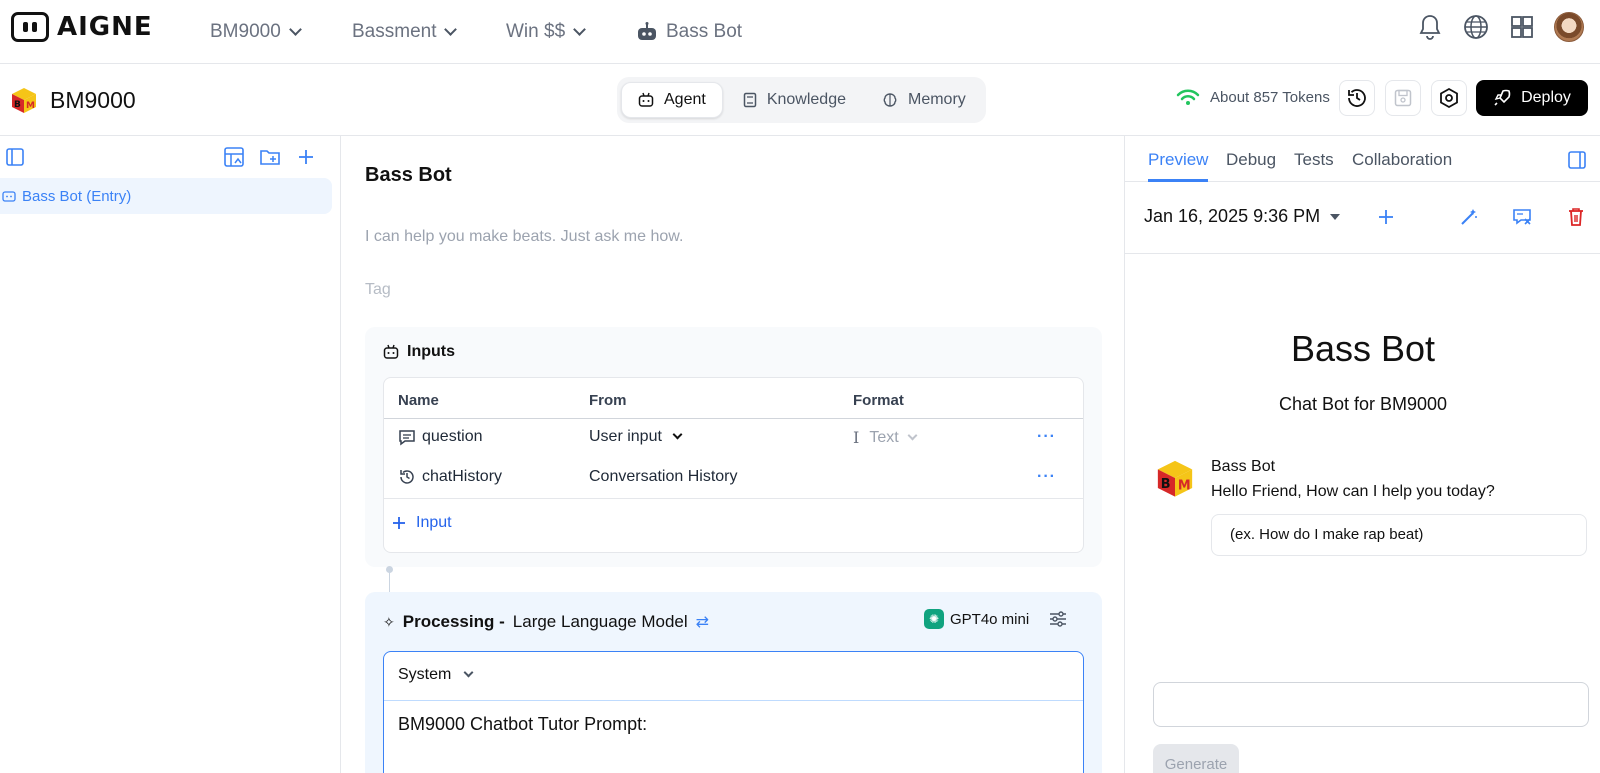 The image size is (1600, 773). What do you see at coordinates (270, 157) in the screenshot?
I see `new-folder-icon` at bounding box center [270, 157].